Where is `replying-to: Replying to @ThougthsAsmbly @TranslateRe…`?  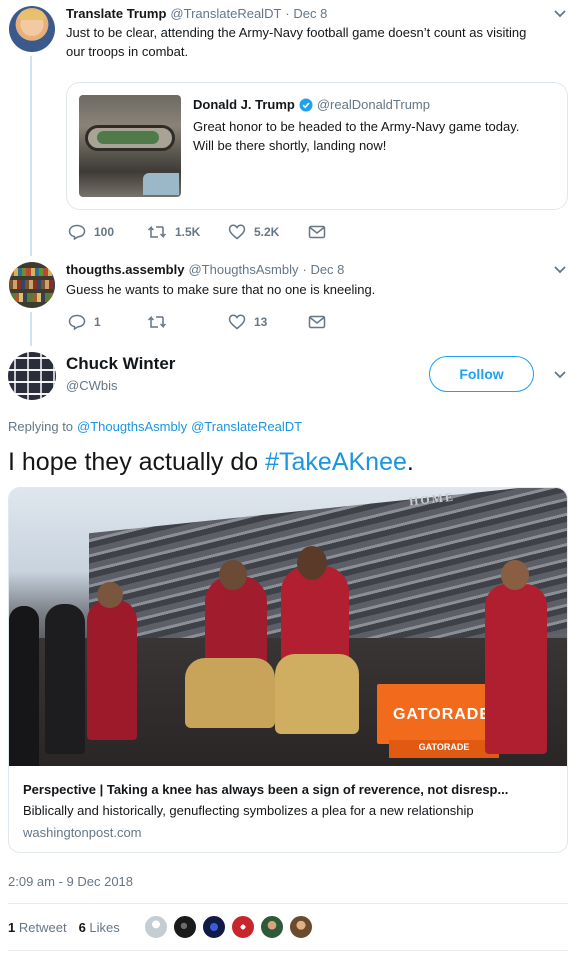
replying-to: Replying to @ThougthsAsmbly @TranslateRe… is located at coordinates (155, 426).